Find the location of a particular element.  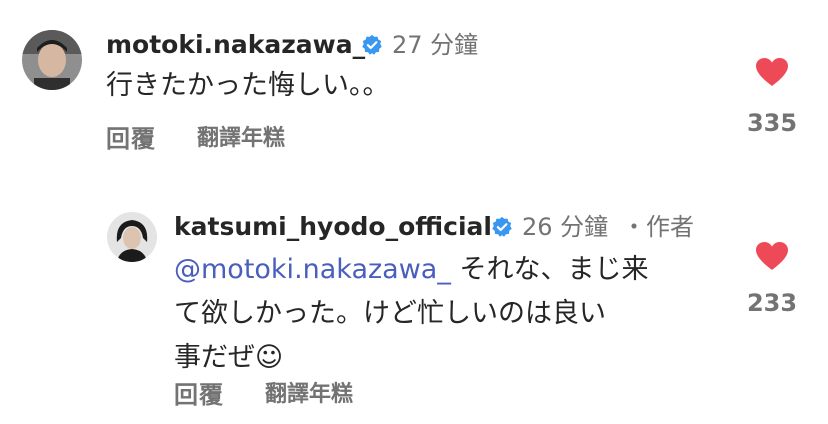

like-count: 233 is located at coordinates (772, 303).